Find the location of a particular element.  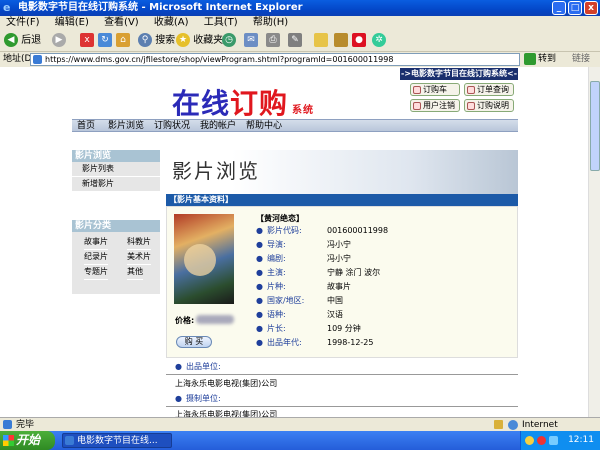

menu-edit: 编辑(E) is located at coordinates (72, 22).